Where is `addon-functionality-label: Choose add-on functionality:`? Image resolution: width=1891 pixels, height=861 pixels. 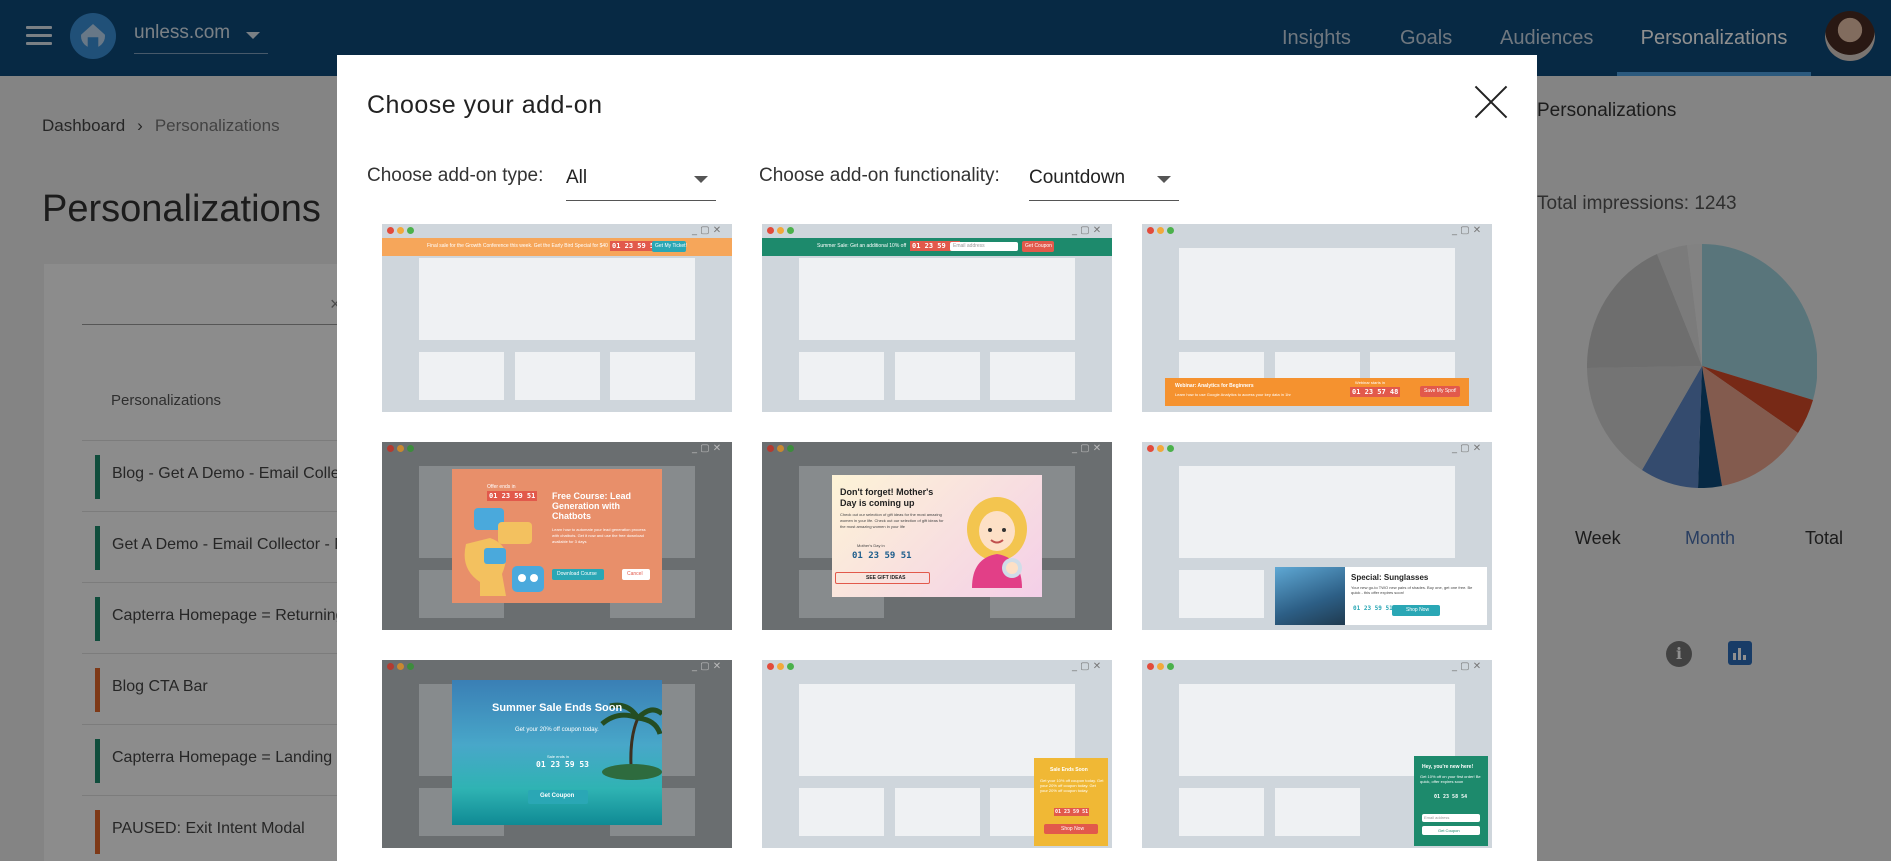
addon-functionality-label: Choose add-on functionality: is located at coordinates (879, 175).